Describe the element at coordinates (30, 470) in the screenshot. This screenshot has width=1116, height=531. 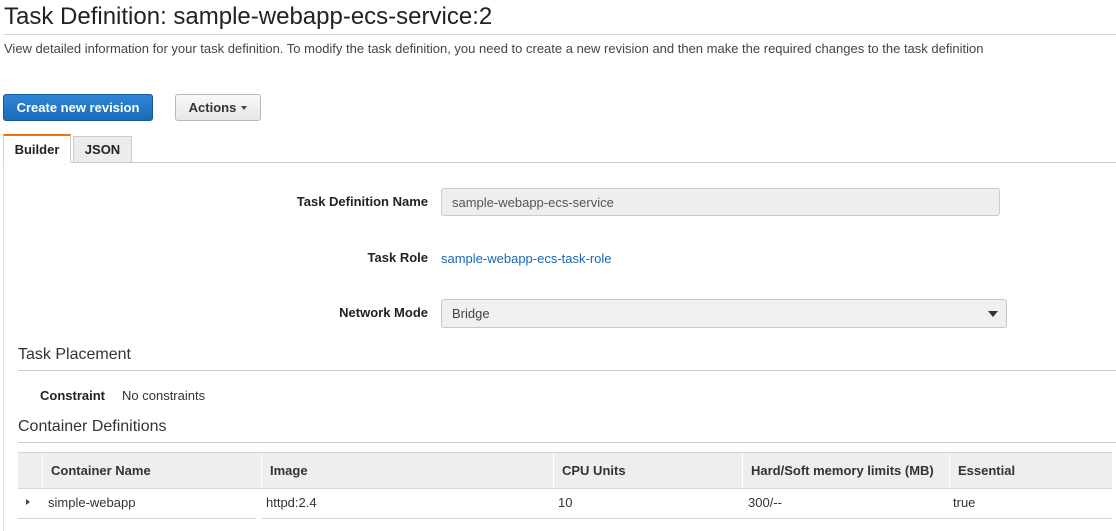
I see `expand-column-header` at that location.